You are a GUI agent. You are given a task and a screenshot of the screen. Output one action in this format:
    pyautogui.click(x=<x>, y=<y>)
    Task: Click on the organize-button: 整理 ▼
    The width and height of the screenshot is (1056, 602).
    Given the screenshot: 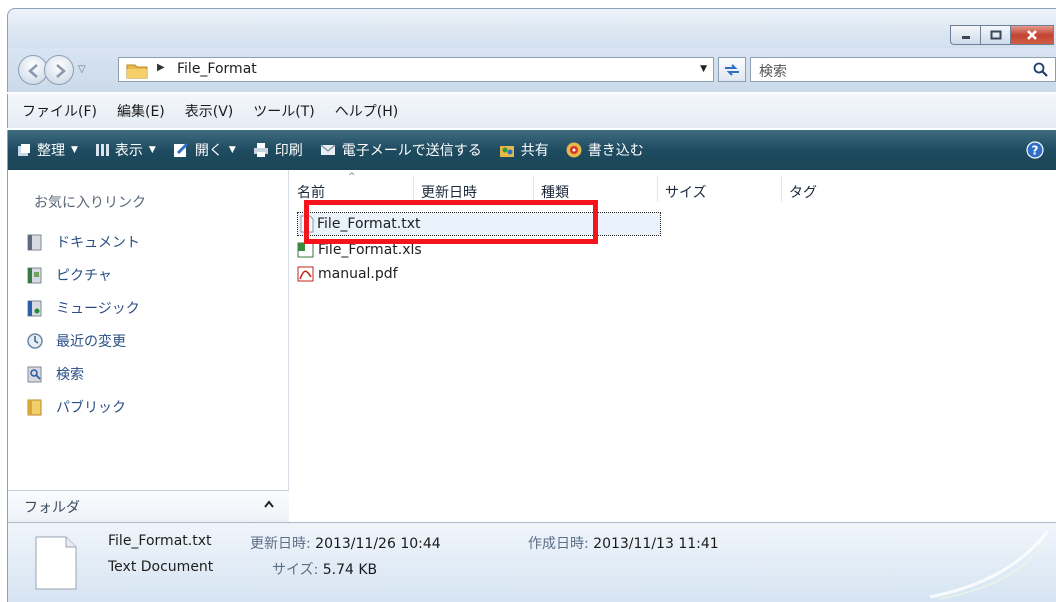 What is the action you would take?
    pyautogui.click(x=47, y=150)
    